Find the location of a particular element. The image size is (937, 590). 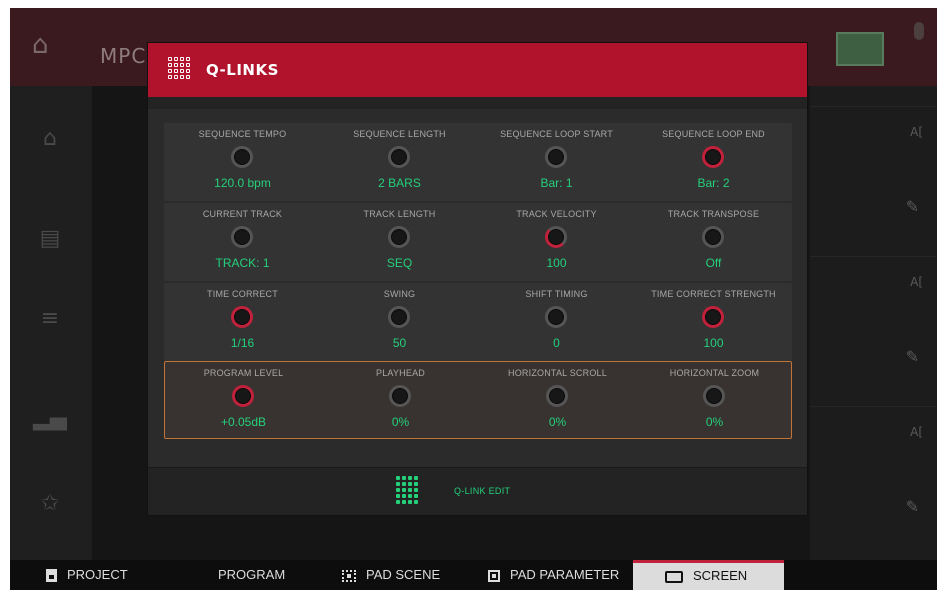

dialog-header: Q-LINKS is located at coordinates (477, 70).